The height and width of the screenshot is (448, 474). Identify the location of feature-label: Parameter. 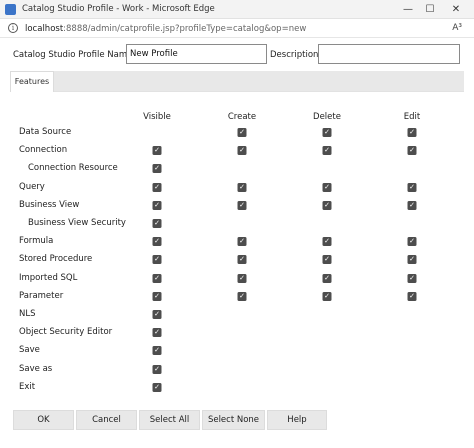
(41, 295).